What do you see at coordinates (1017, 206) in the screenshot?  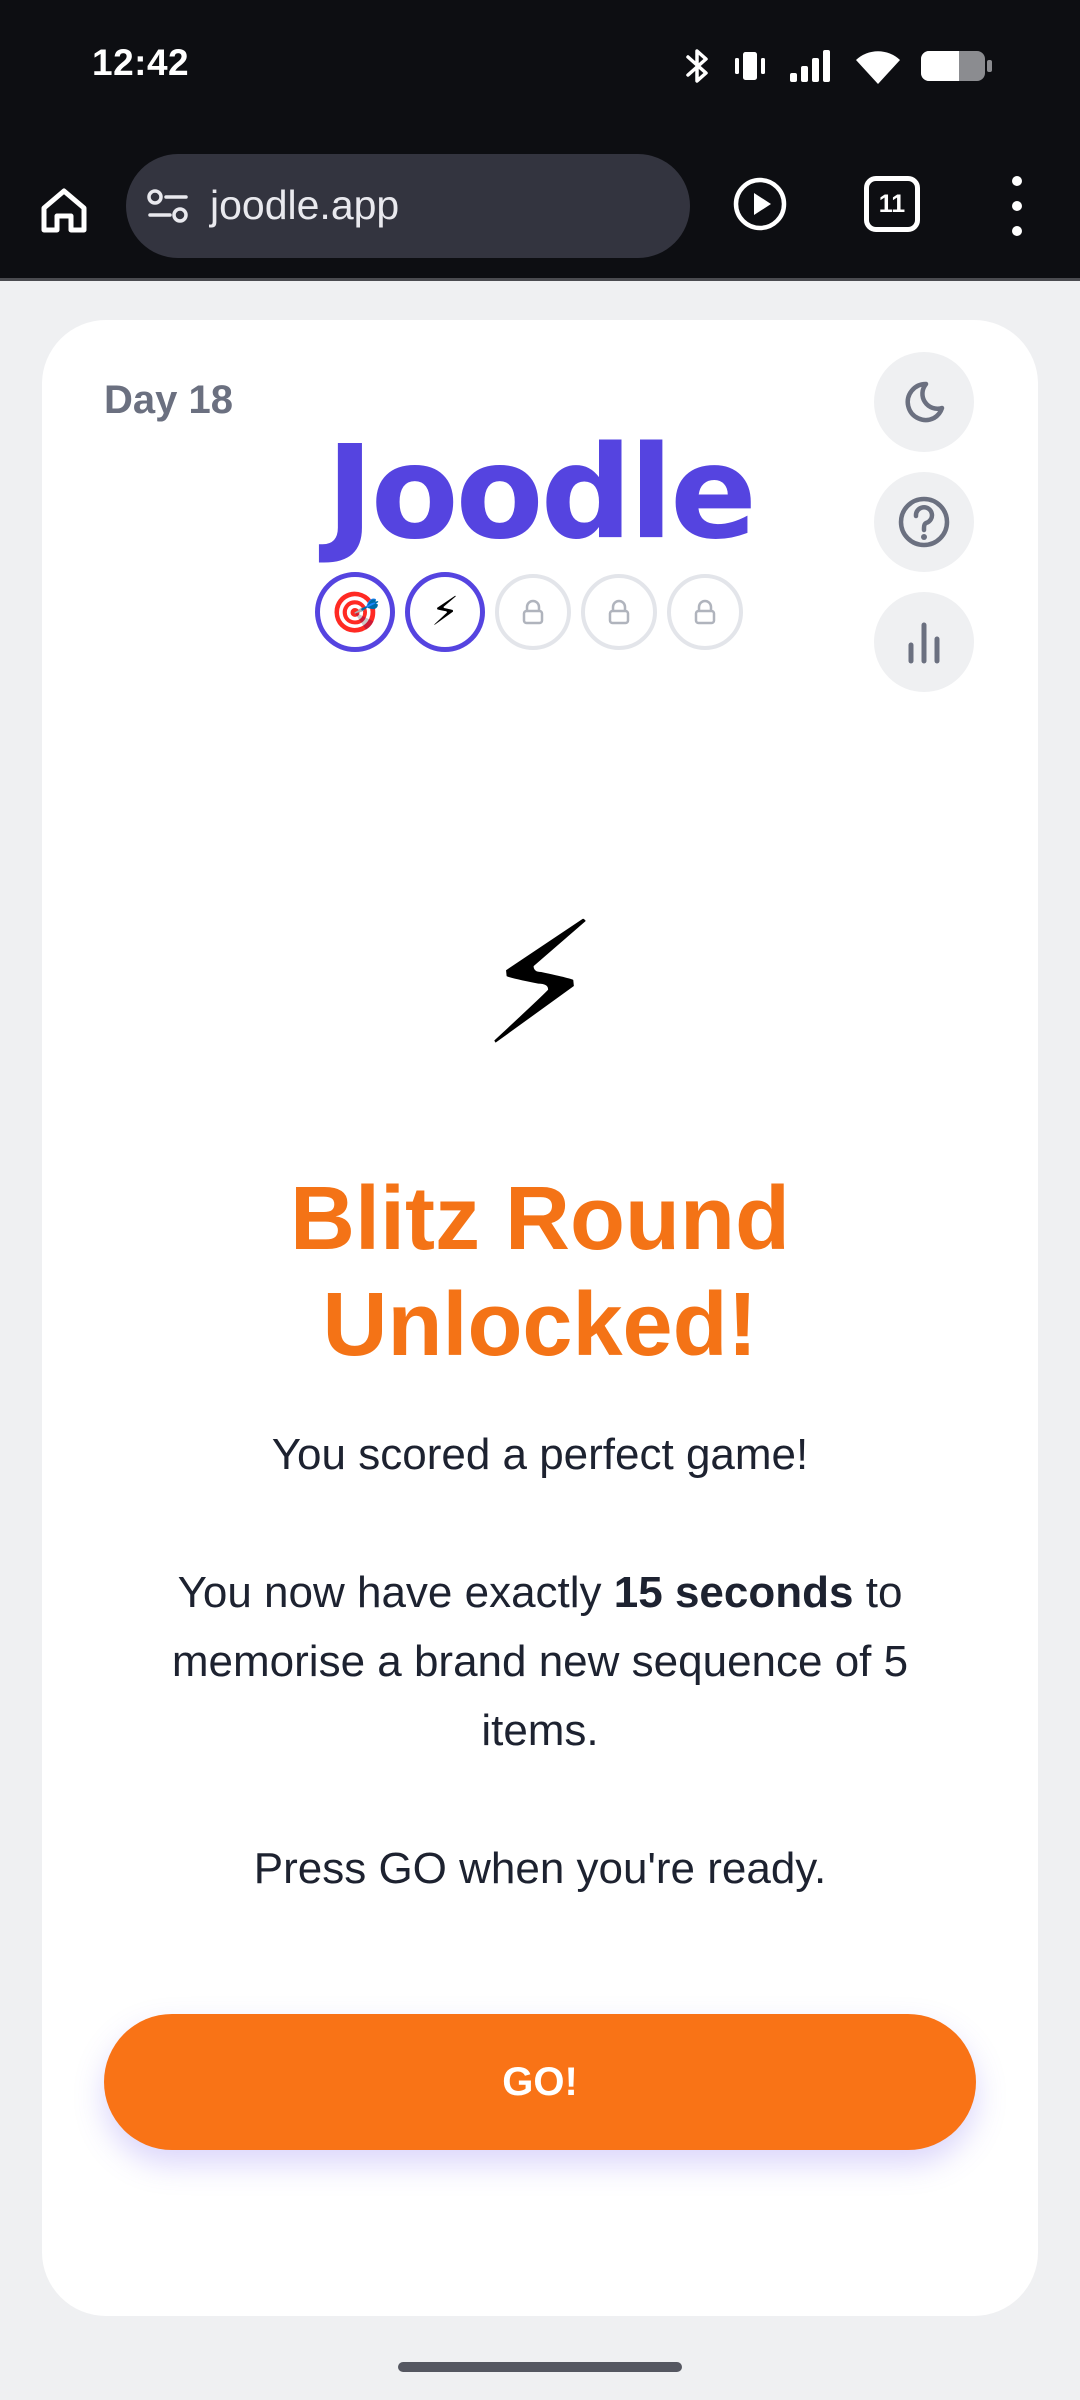 I see `more-menu-button` at bounding box center [1017, 206].